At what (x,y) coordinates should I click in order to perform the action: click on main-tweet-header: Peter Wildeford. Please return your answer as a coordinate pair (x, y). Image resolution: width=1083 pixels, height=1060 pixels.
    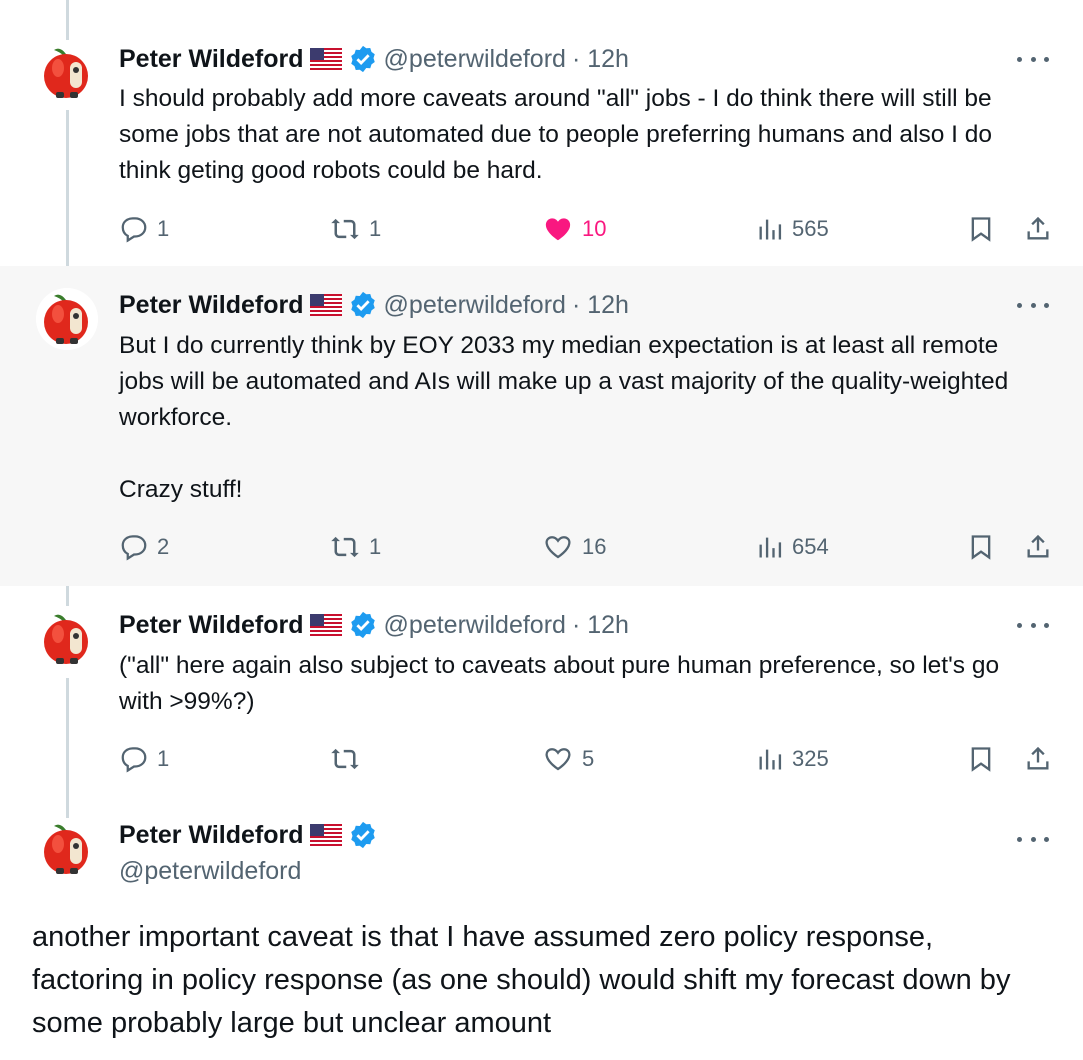
    Looking at the image, I should click on (248, 835).